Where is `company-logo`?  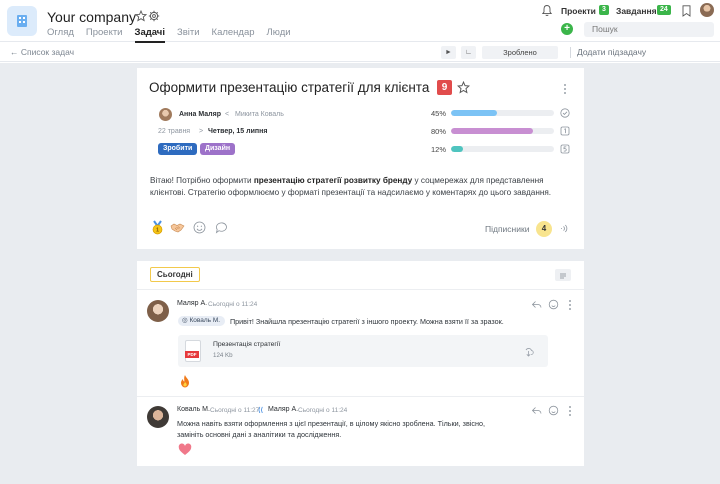 company-logo is located at coordinates (22, 21).